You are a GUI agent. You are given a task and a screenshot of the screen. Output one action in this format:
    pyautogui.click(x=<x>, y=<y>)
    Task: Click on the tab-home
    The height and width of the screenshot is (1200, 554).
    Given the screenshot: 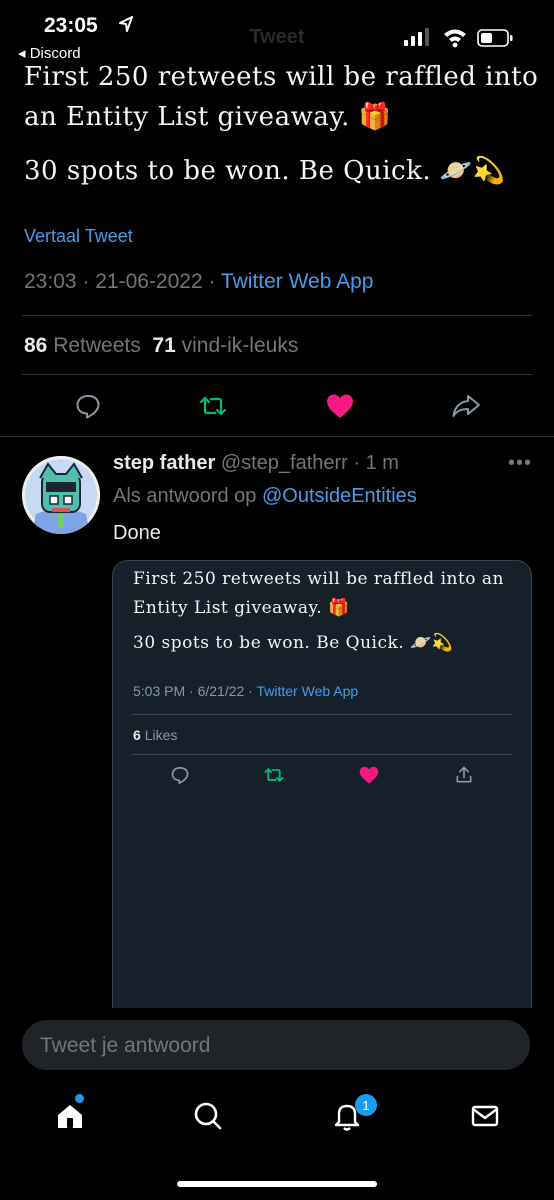 What is the action you would take?
    pyautogui.click(x=70, y=1116)
    